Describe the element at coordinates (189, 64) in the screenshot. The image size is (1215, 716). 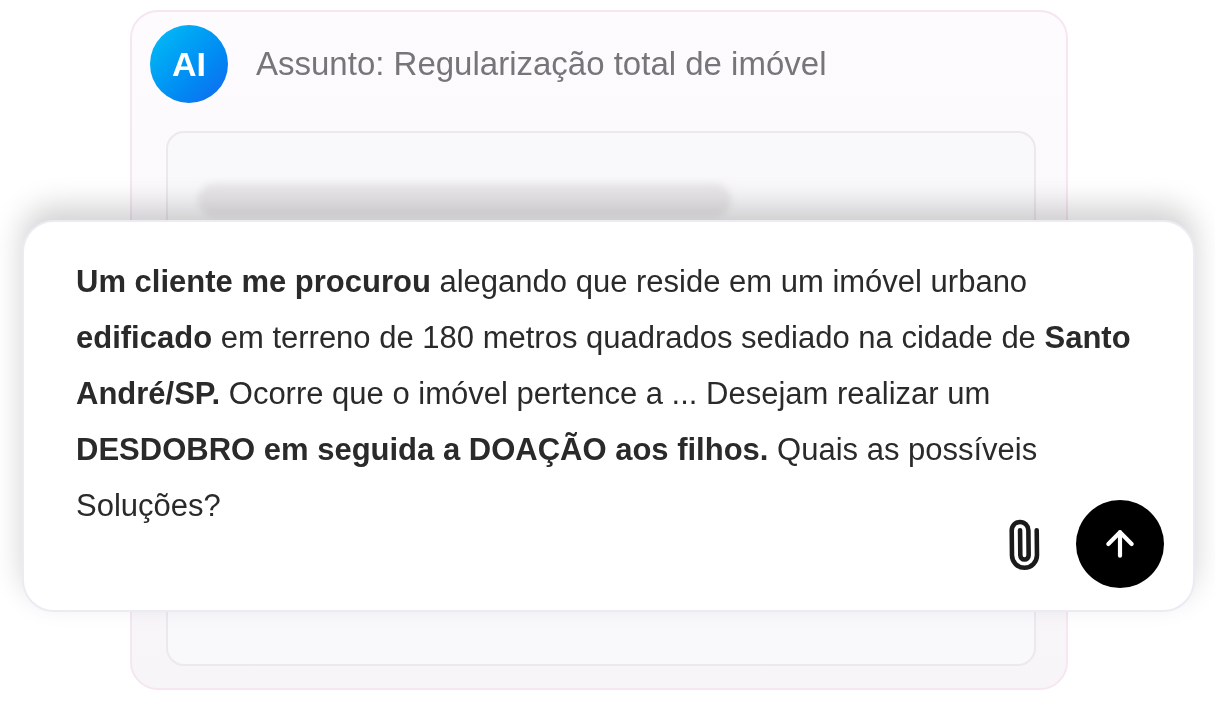
I see `avatar: AI` at that location.